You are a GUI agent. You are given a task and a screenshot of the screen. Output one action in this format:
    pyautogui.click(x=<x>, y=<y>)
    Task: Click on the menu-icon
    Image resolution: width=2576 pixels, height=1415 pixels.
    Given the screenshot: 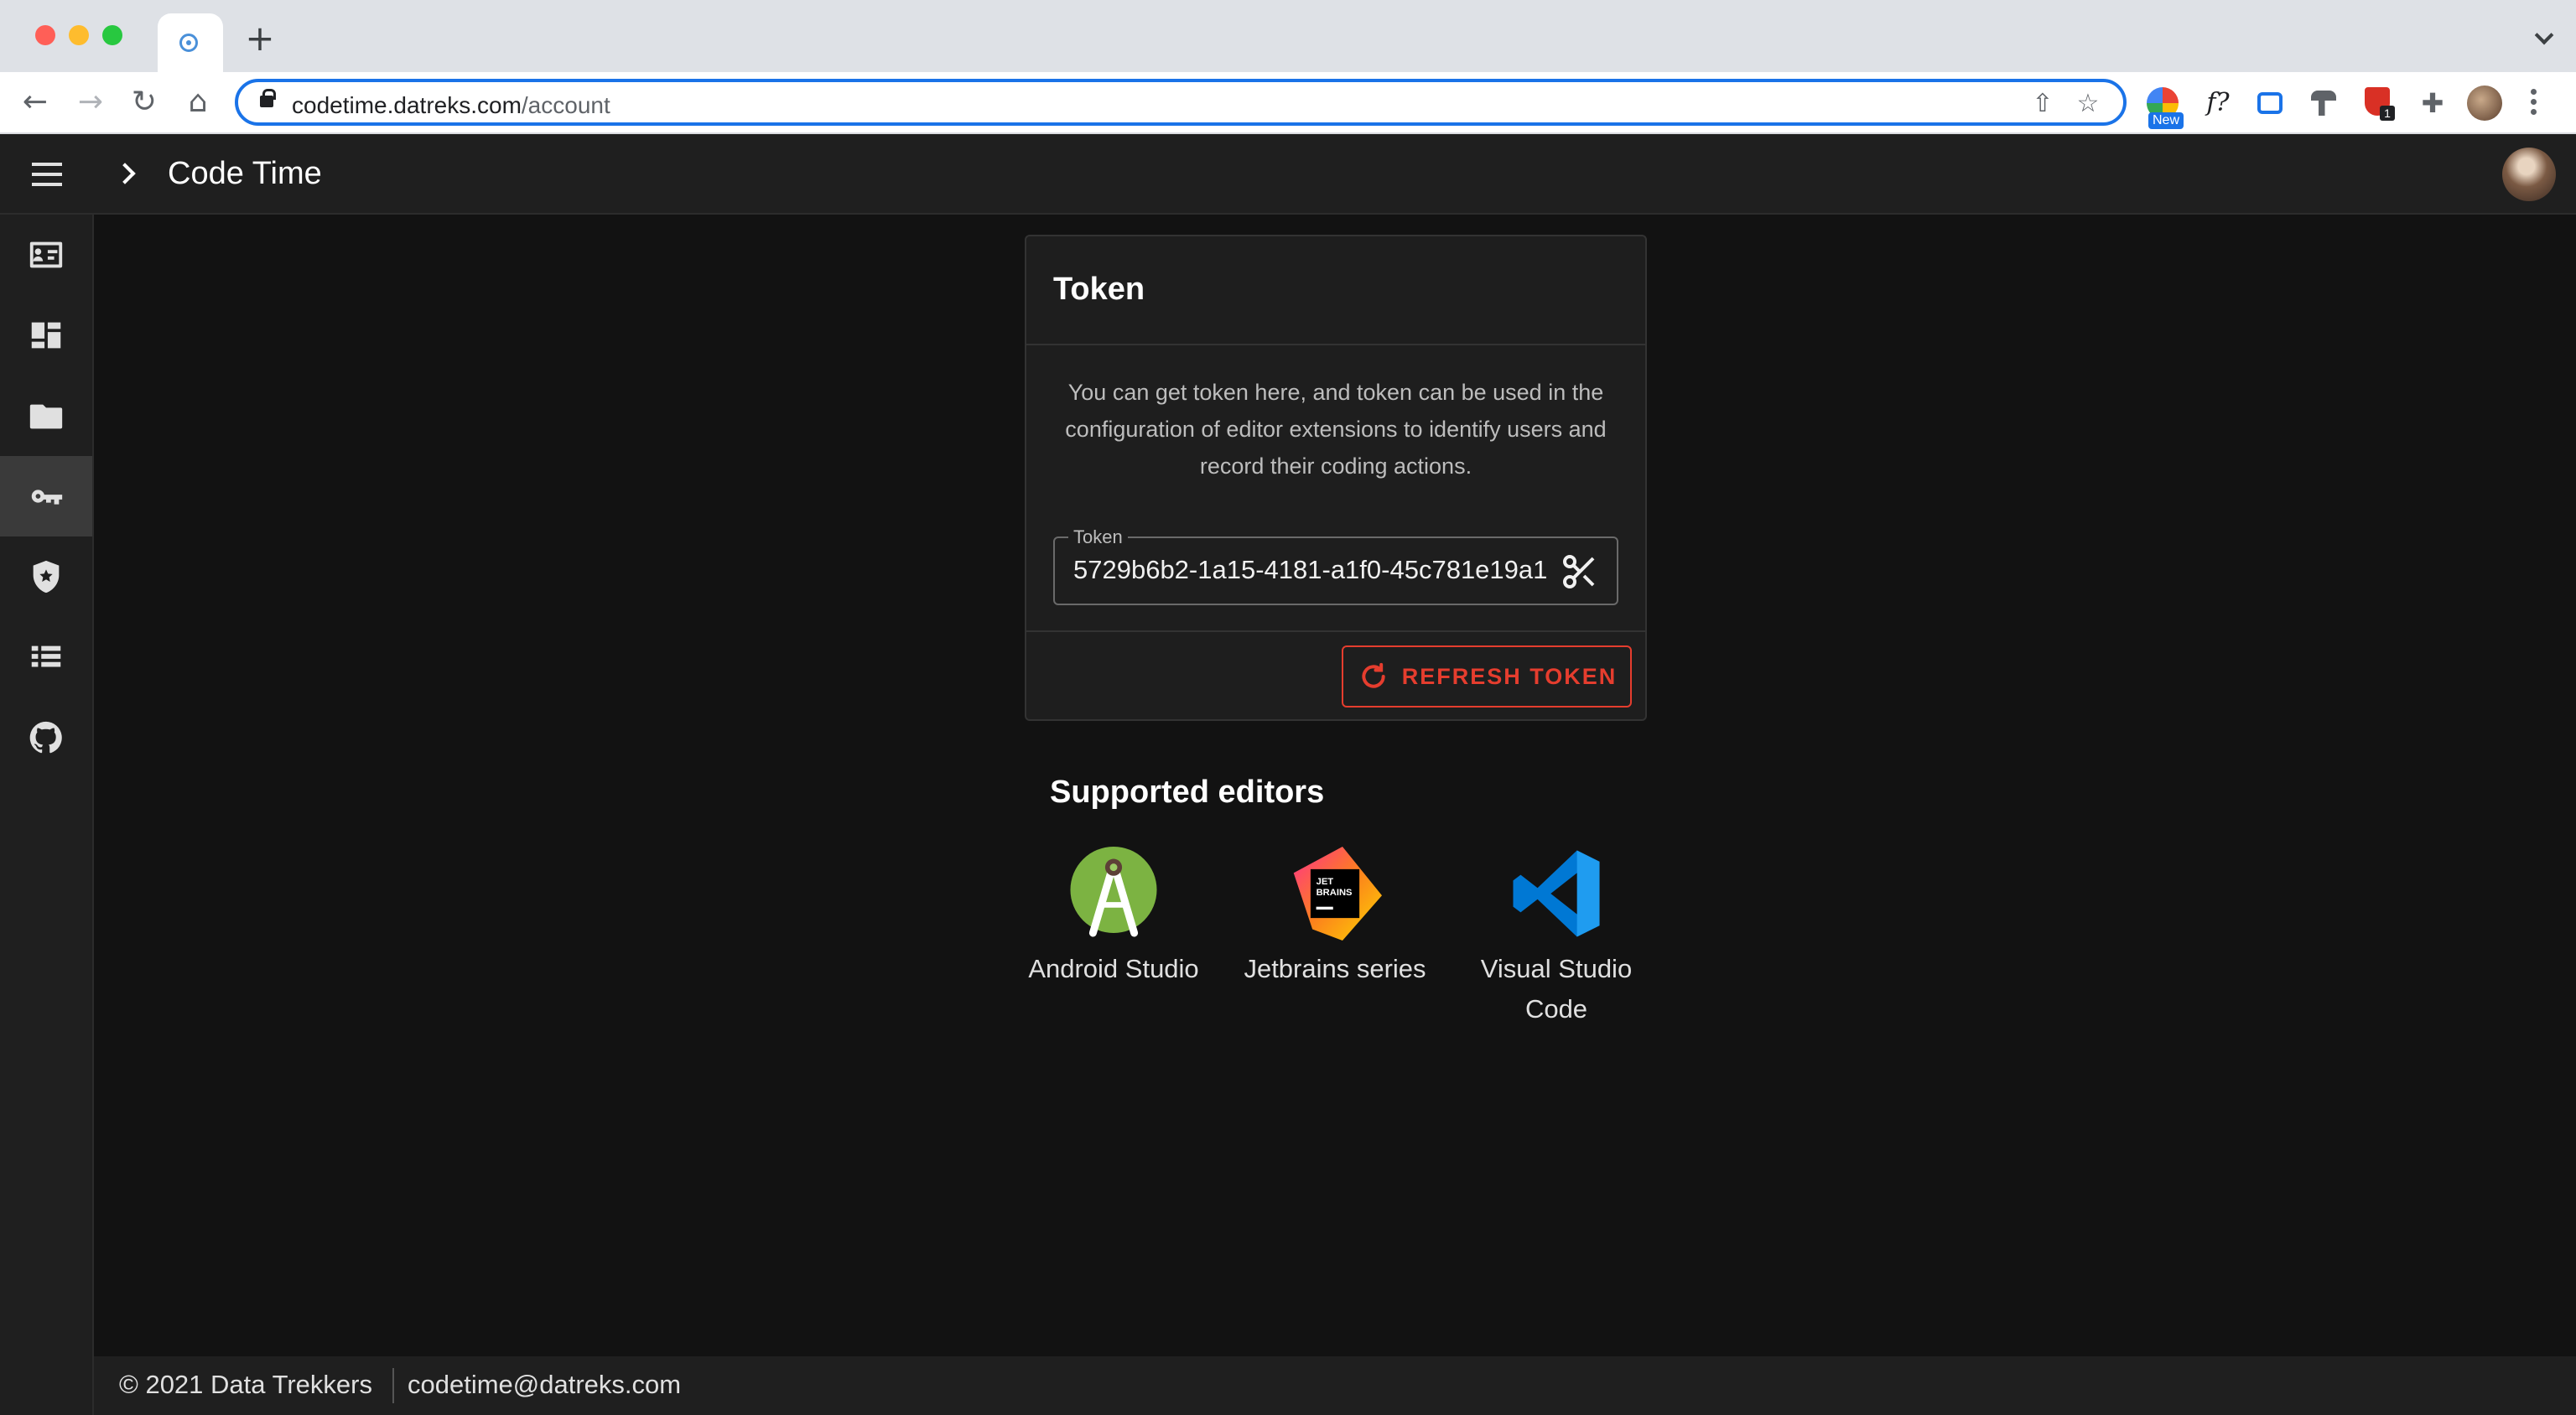 What is the action you would take?
    pyautogui.click(x=47, y=174)
    